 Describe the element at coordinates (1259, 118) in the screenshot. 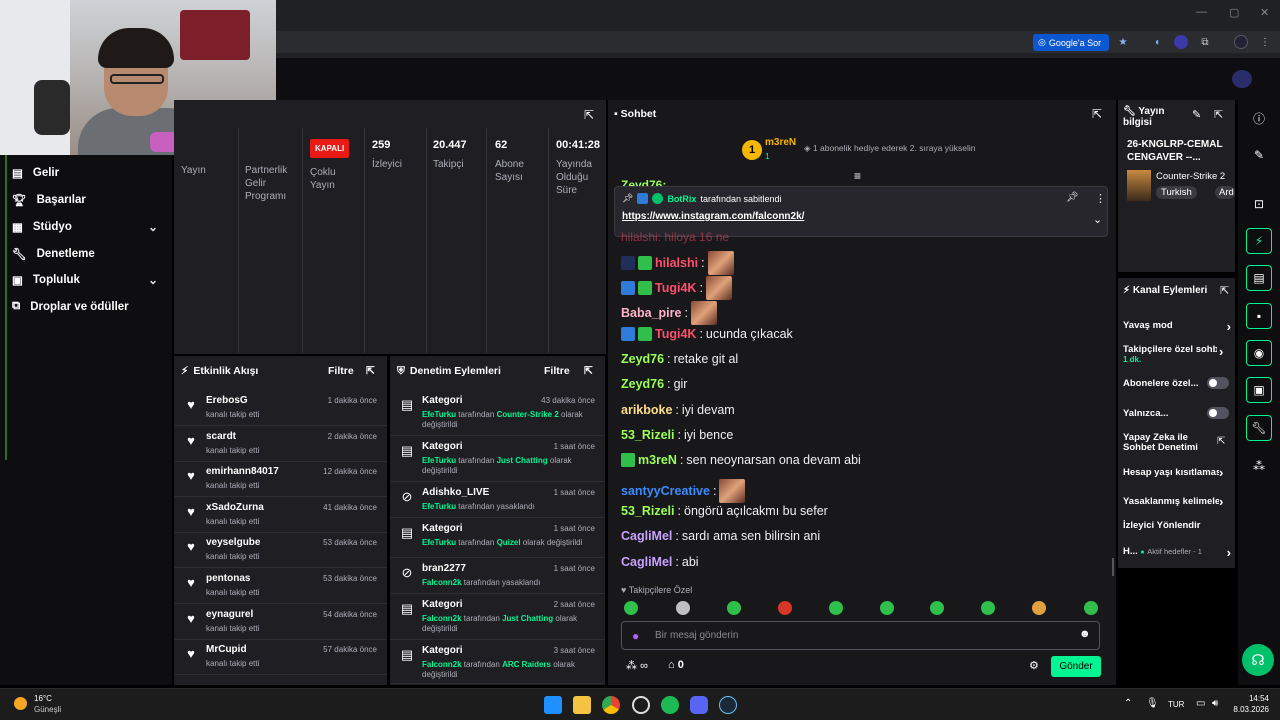

I see `info-icon: ⓘ` at that location.